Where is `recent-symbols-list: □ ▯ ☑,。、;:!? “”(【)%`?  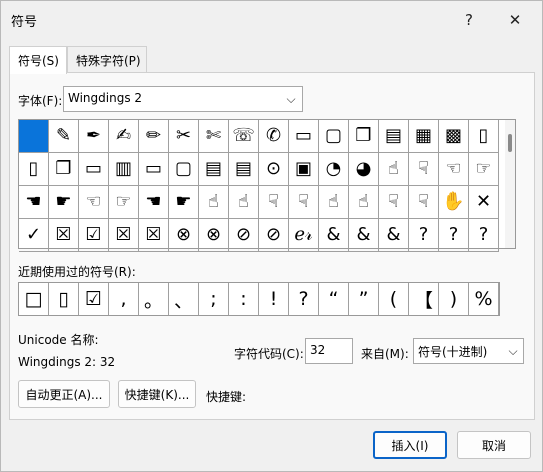
recent-symbols-list: □ ▯ ☑,。、;:!? “”(【)% is located at coordinates (259, 299).